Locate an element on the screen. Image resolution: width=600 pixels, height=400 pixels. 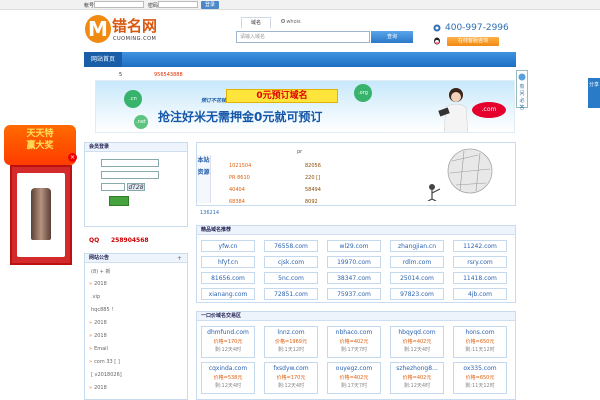
list-item: hqc885 ! is located at coordinates (101, 310).